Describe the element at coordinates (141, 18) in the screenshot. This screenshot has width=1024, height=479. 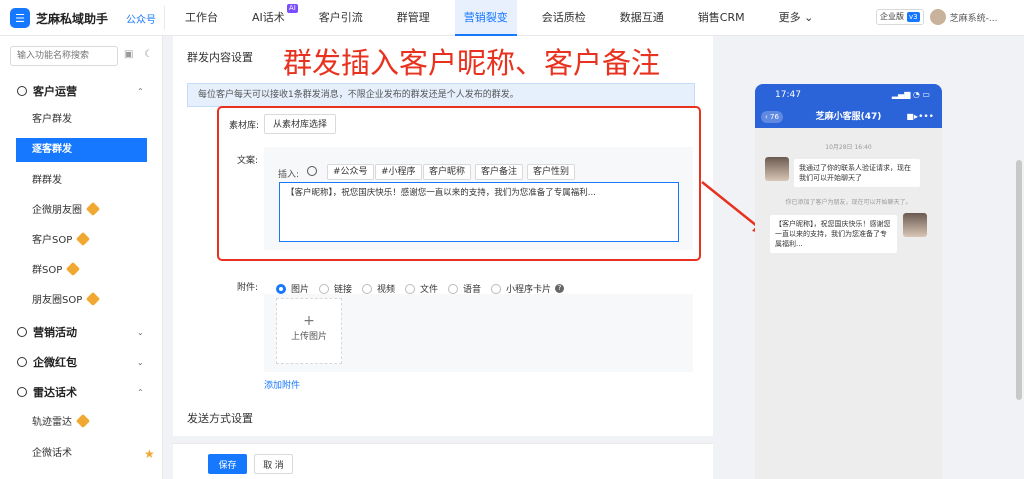
I see `brand-sub-link: 公众号` at that location.